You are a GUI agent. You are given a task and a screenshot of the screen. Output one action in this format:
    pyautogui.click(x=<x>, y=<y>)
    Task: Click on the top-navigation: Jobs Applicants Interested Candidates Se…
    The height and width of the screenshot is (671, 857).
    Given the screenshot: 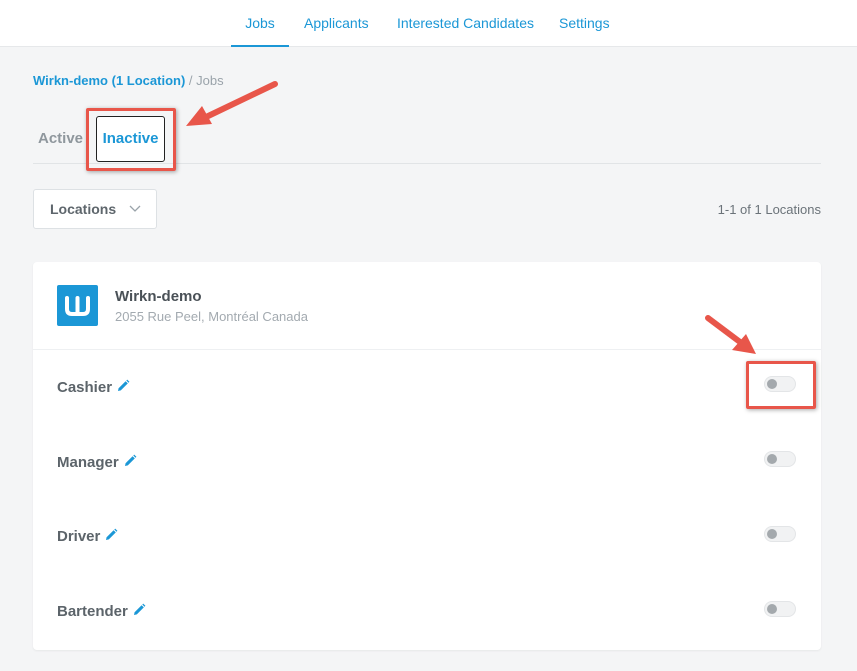 What is the action you would take?
    pyautogui.click(x=428, y=23)
    